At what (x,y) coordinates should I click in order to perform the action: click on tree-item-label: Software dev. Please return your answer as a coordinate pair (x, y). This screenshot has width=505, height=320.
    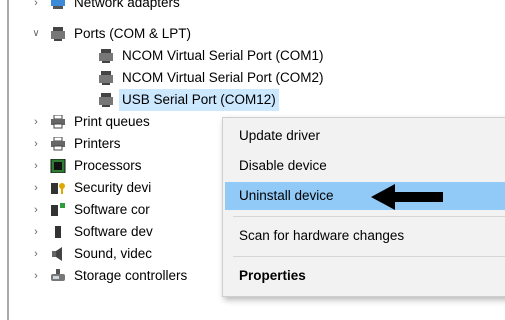
    Looking at the image, I should click on (113, 231).